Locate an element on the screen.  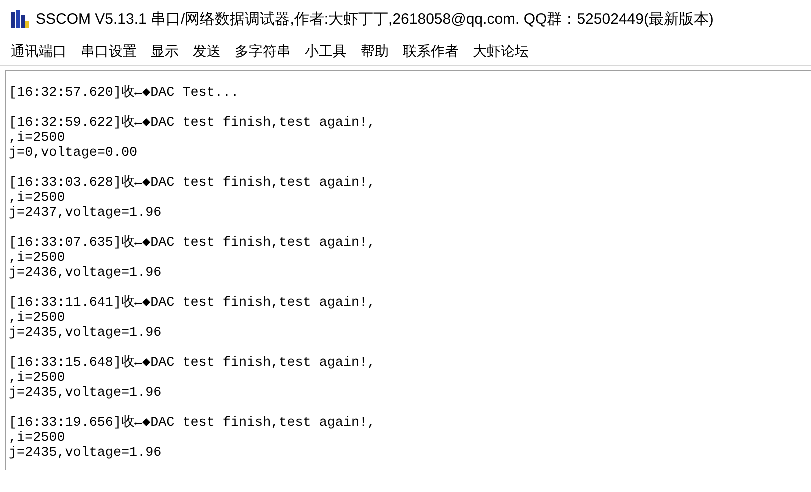
log-line: [16:33:03.628]收←◆DAC test finish,test again!, is located at coordinates (193, 183).